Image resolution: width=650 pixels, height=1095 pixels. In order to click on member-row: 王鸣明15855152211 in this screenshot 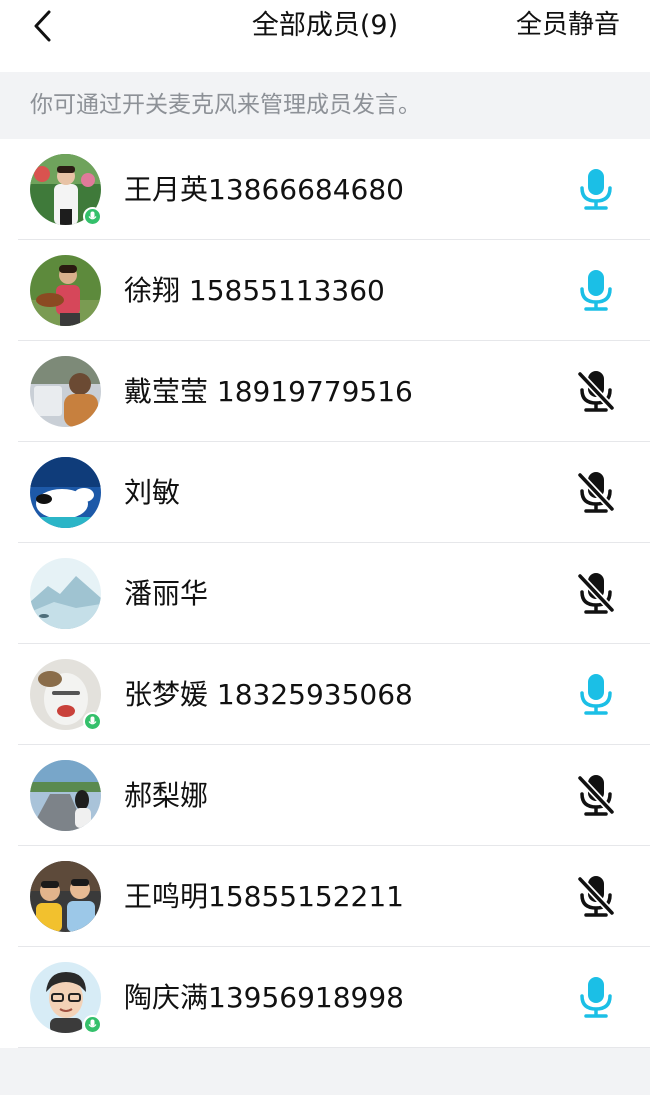, I will do `click(325, 896)`.